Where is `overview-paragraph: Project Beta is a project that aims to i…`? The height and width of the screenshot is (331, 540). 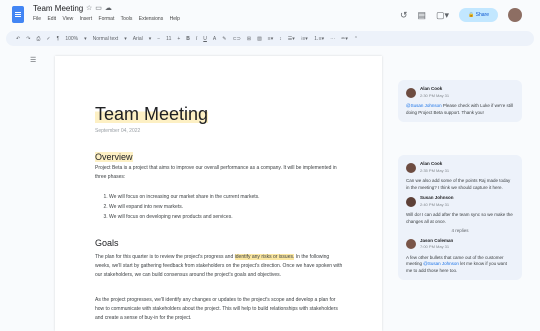
overview-paragraph: Project Beta is a project that aims to i… is located at coordinates (216, 172).